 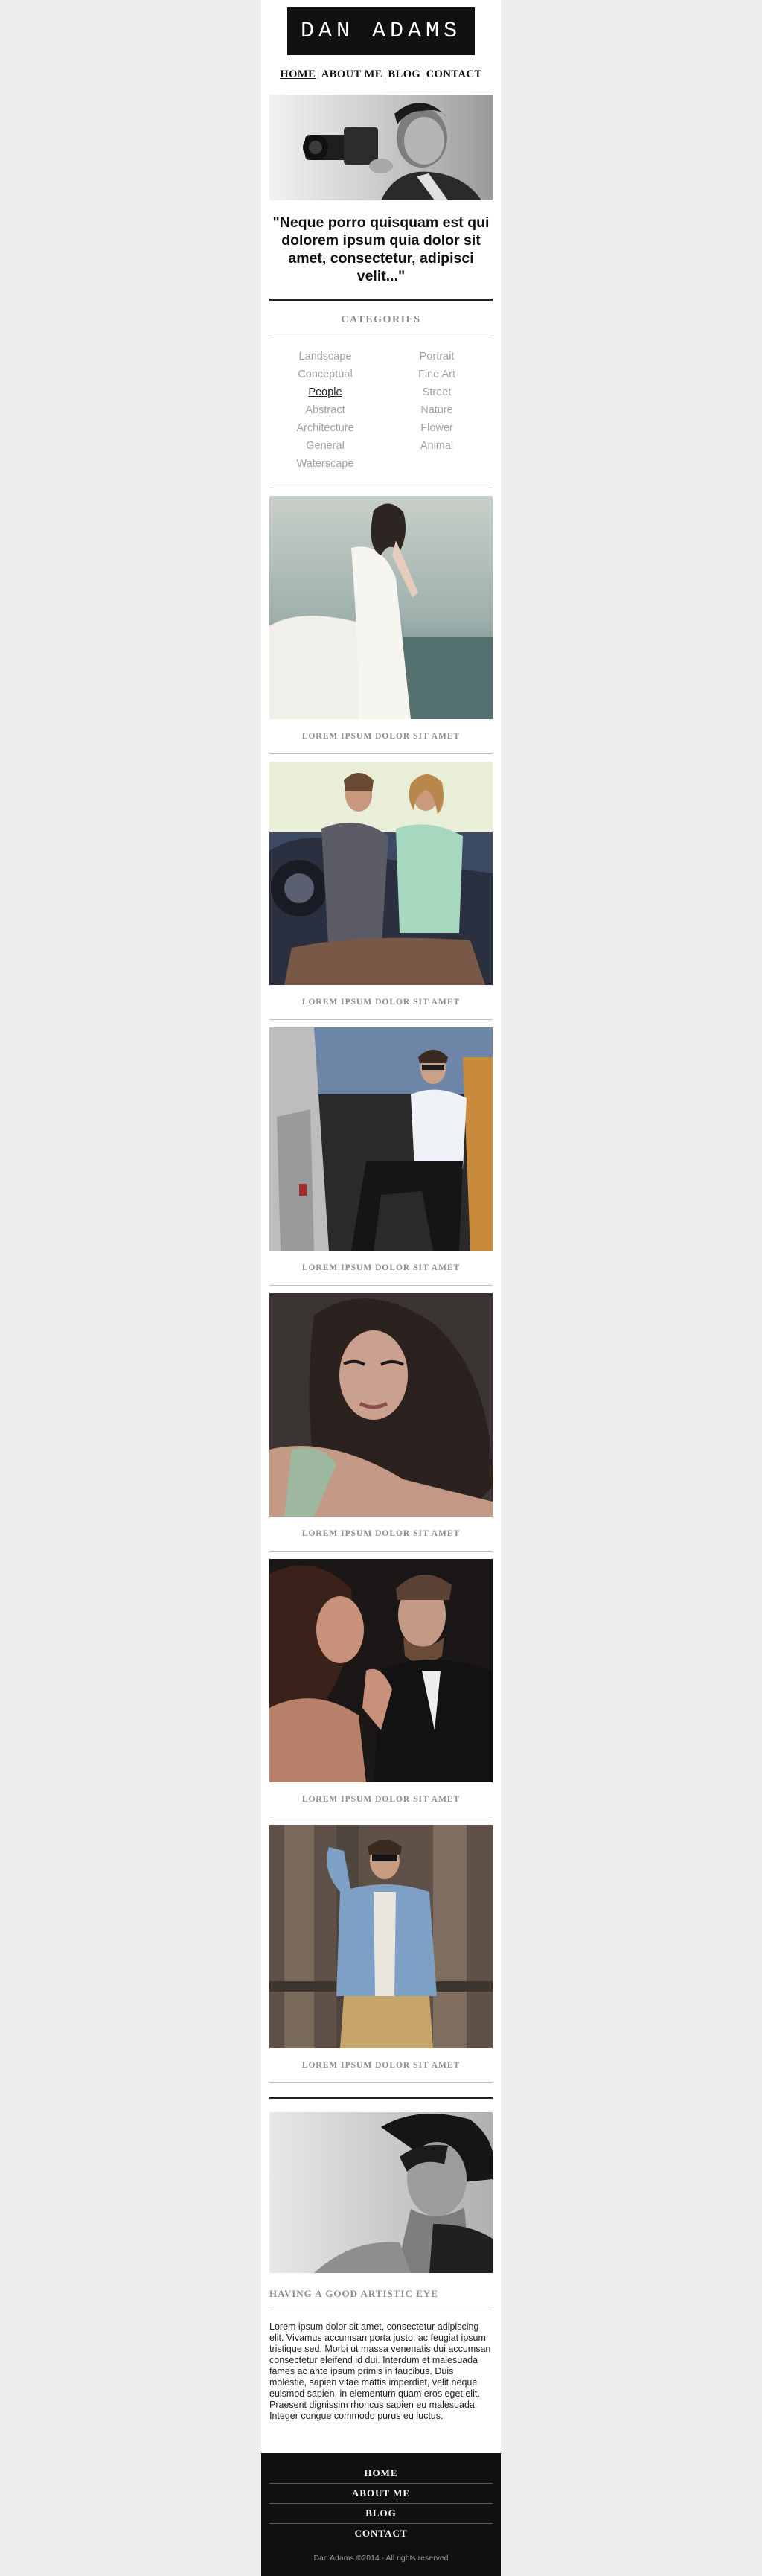 What do you see at coordinates (437, 357) in the screenshot?
I see `category-link-portrait: Portrait` at bounding box center [437, 357].